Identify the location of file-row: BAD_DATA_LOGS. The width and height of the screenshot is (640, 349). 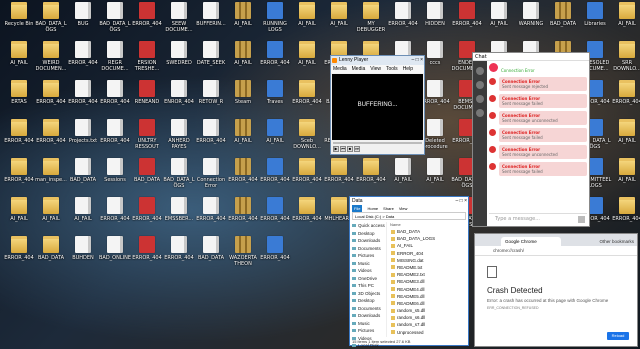
(428, 238).